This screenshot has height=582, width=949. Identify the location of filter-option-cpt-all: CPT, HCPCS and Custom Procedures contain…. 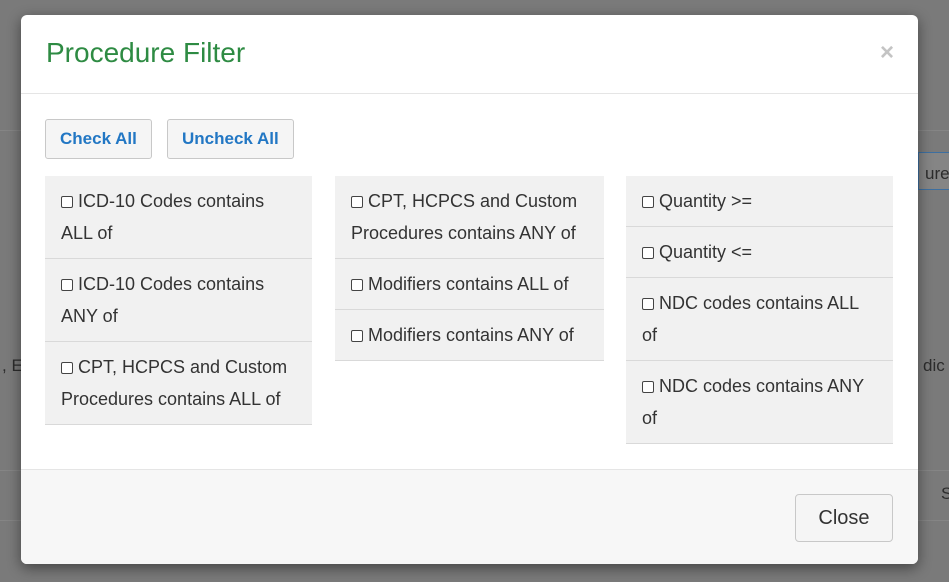
(178, 383).